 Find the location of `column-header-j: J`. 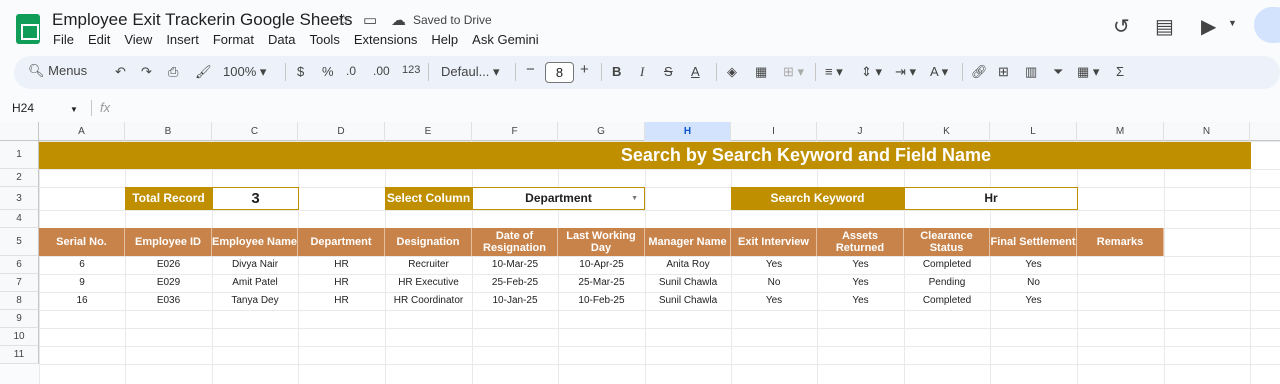

column-header-j: J is located at coordinates (860, 131).